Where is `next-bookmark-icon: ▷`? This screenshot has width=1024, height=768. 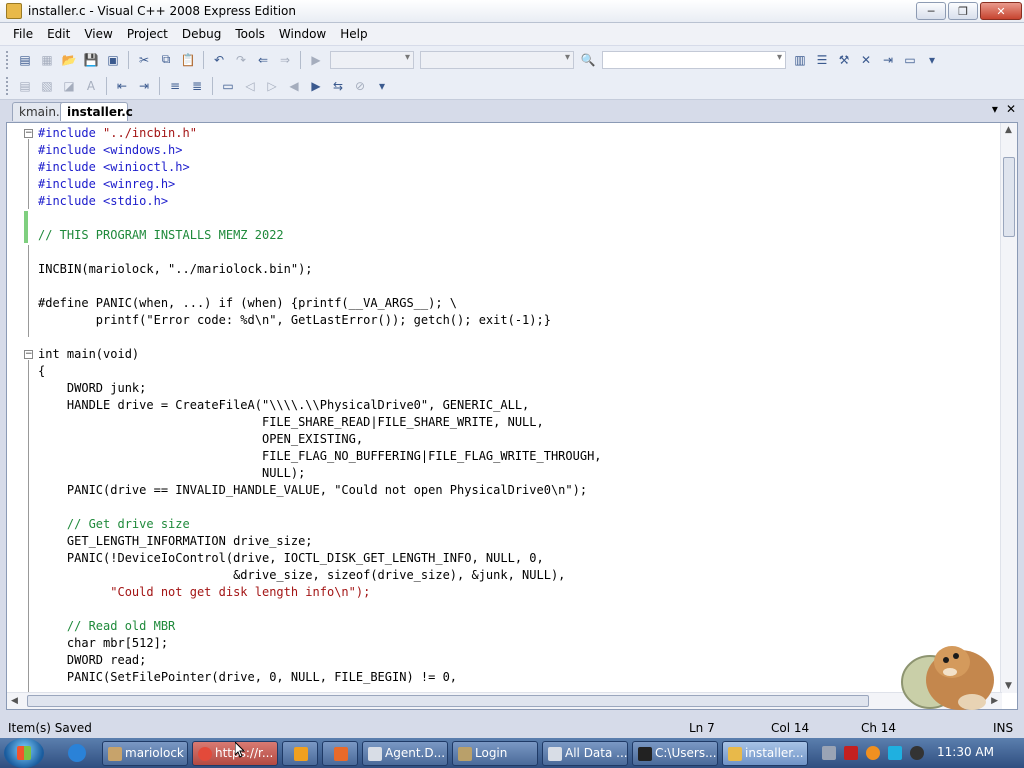 next-bookmark-icon: ▷ is located at coordinates (272, 86).